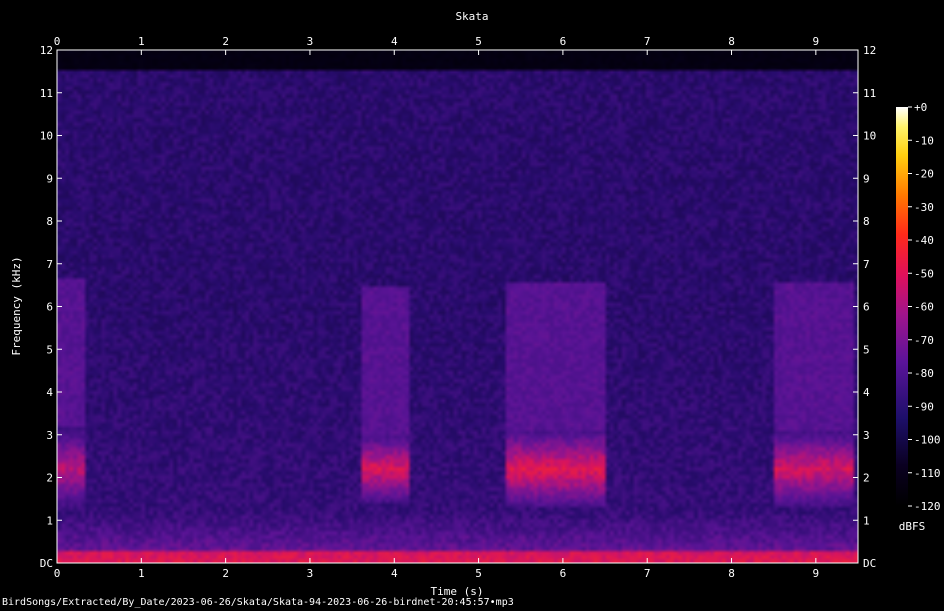 The width and height of the screenshot is (944, 611). I want to click on colorbar-tick-label: -20, so click(924, 174).